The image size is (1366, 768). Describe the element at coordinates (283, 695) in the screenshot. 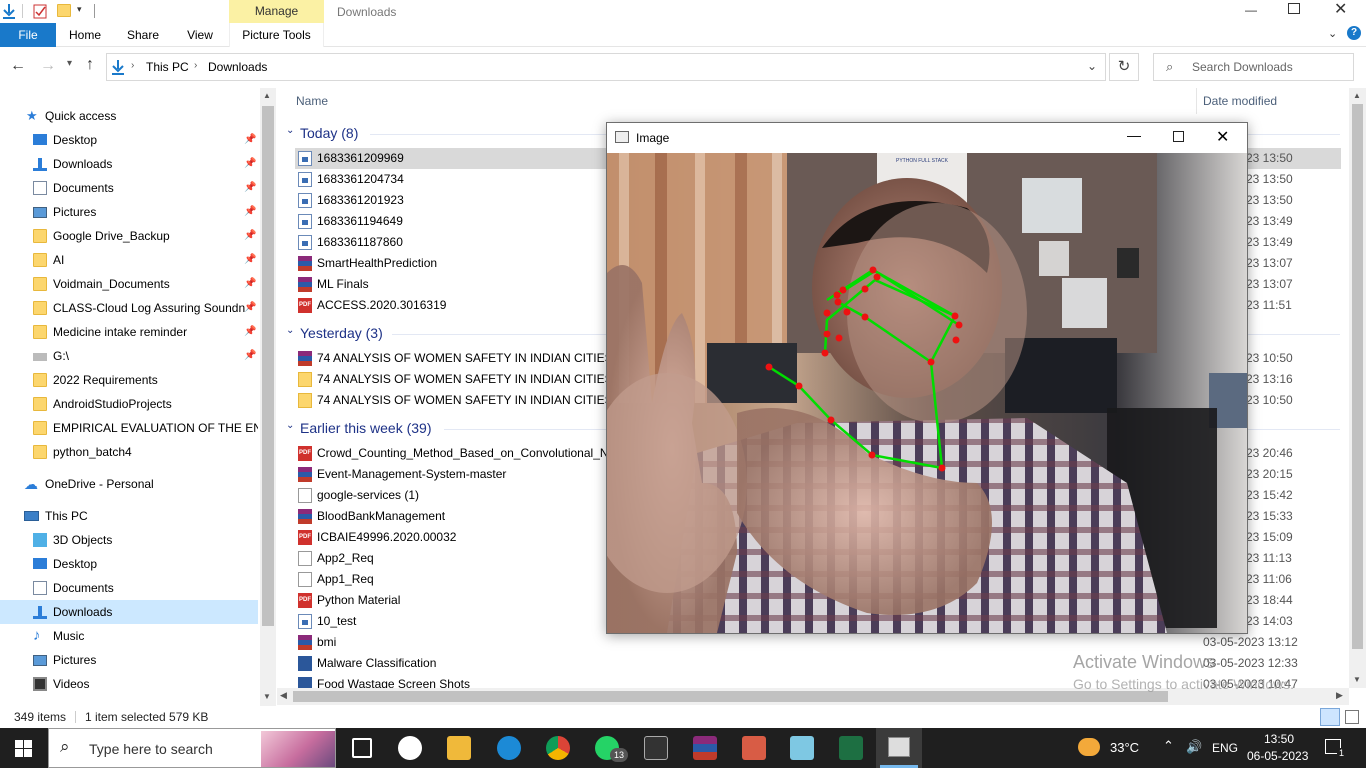

I see `scroll-left-icon: ◀` at that location.